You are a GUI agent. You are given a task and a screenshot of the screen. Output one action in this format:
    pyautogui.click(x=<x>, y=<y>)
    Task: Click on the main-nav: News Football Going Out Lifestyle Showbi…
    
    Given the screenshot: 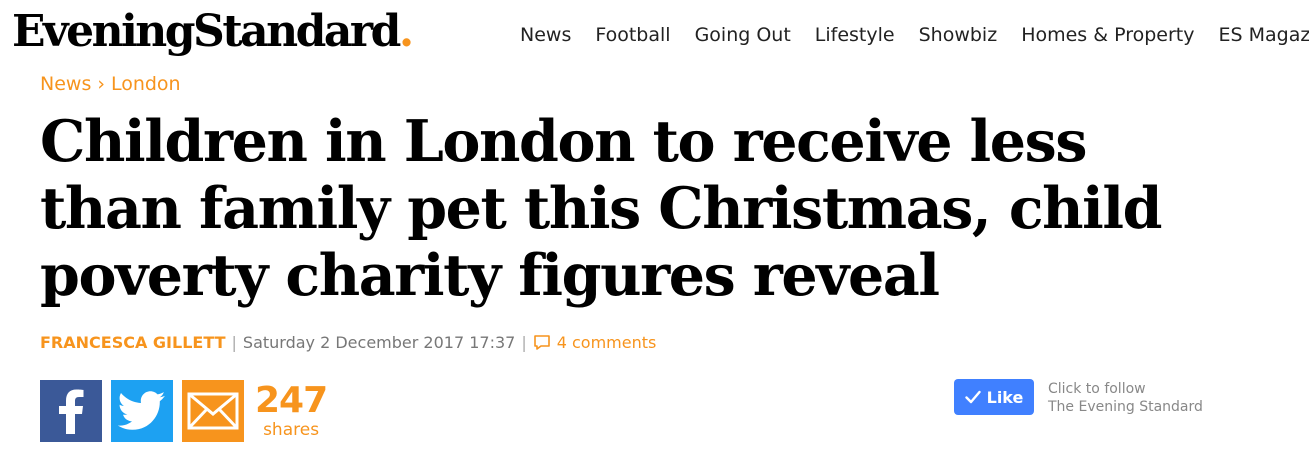 What is the action you would take?
    pyautogui.click(x=914, y=35)
    